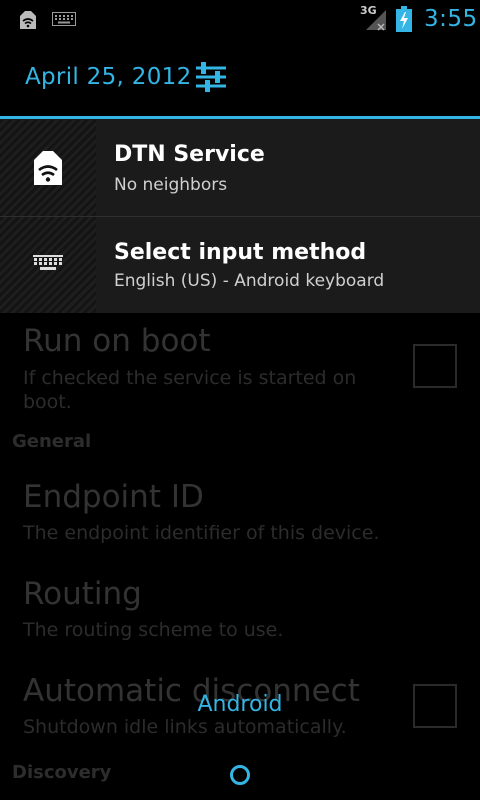 Image resolution: width=480 pixels, height=800 pixels. Describe the element at coordinates (117, 341) in the screenshot. I see `pref-run-on-boot-title: Run on boot` at that location.